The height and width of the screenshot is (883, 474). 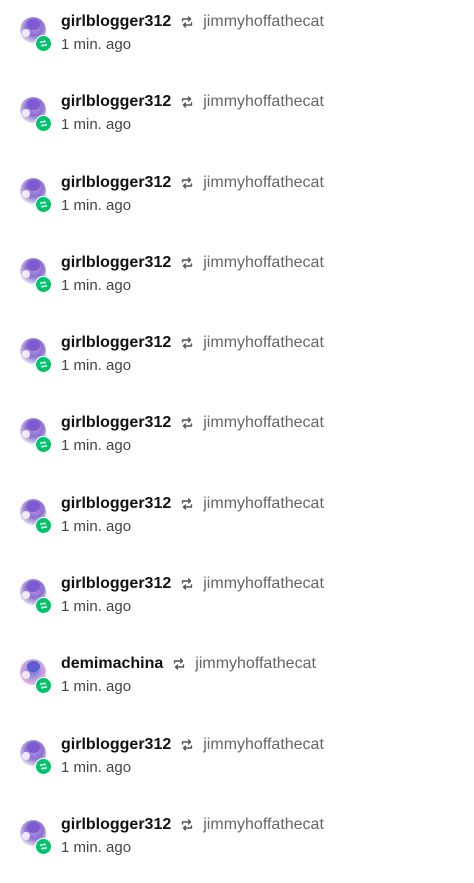 I want to click on note-row: demimachina jimmyhoffathecat 1 min. ago, so click(x=237, y=682).